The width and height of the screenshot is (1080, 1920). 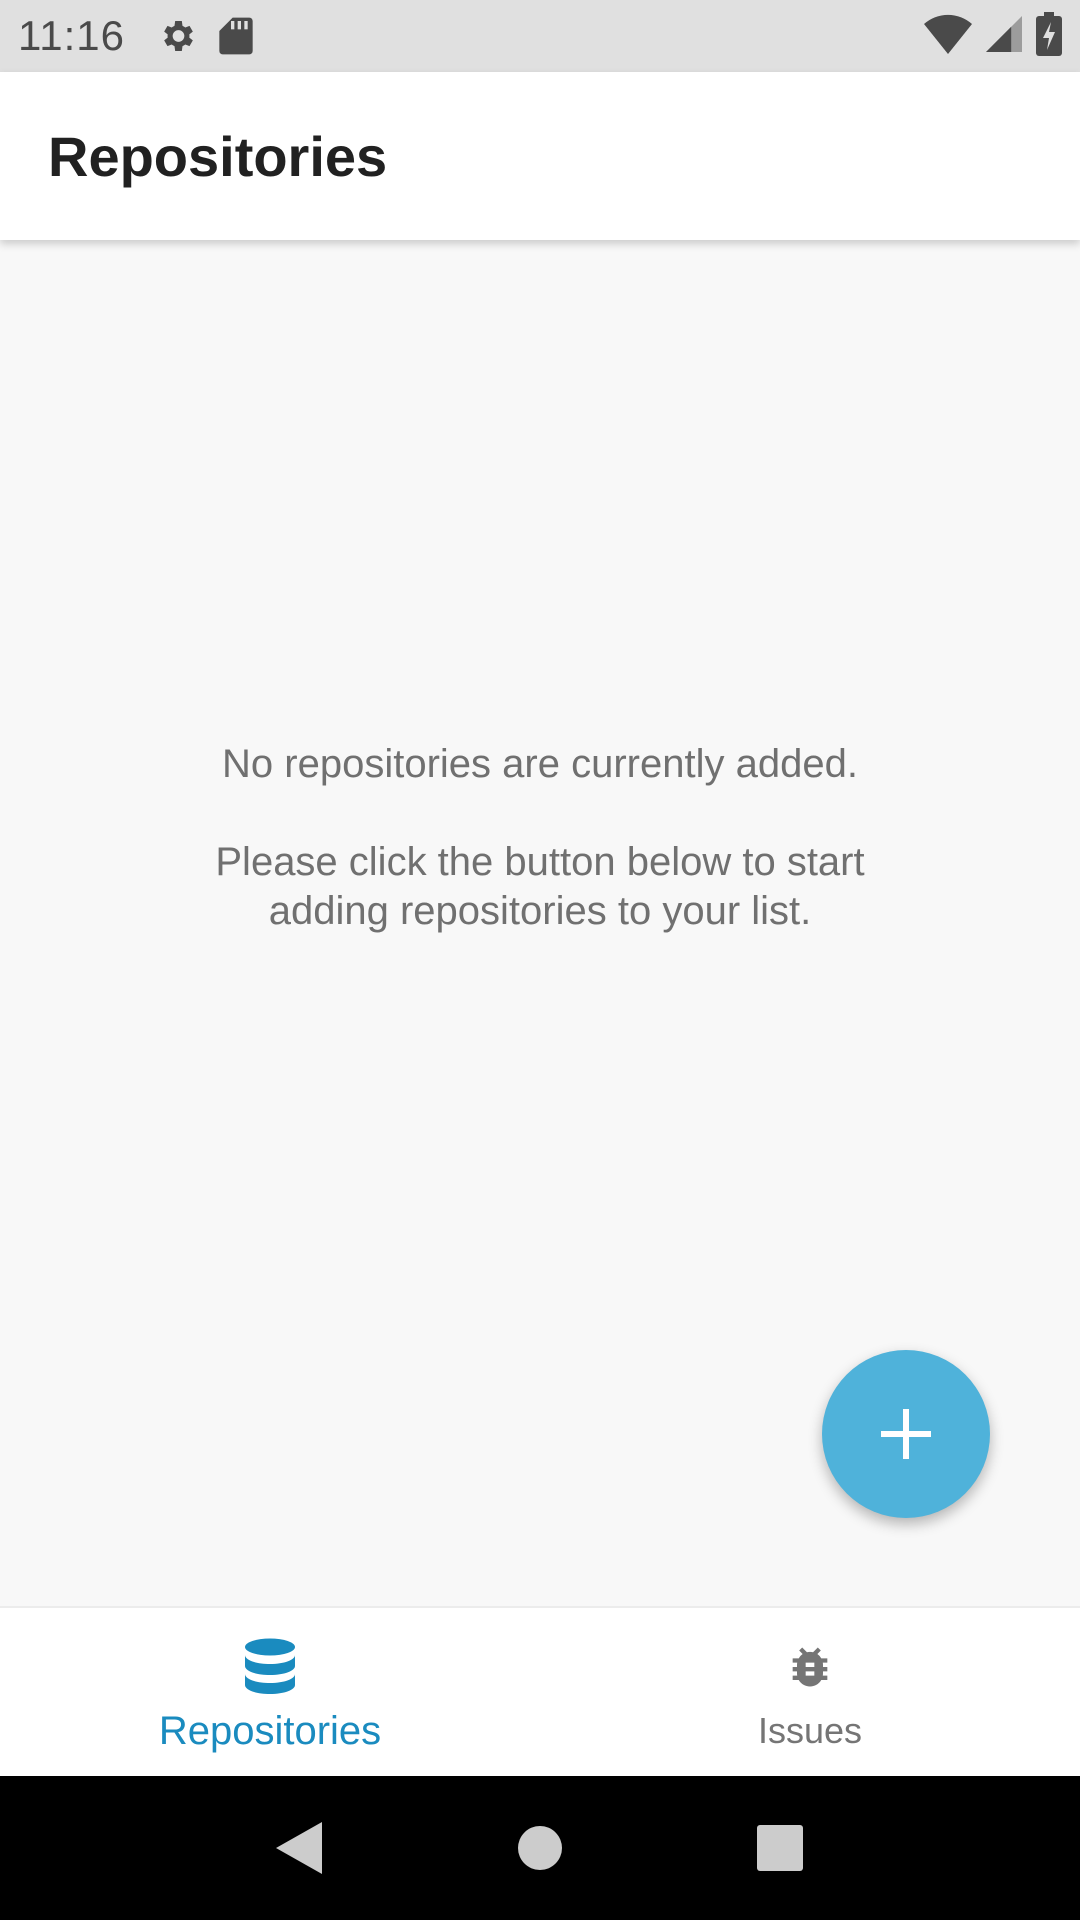 I want to click on home-icon, so click(x=540, y=1848).